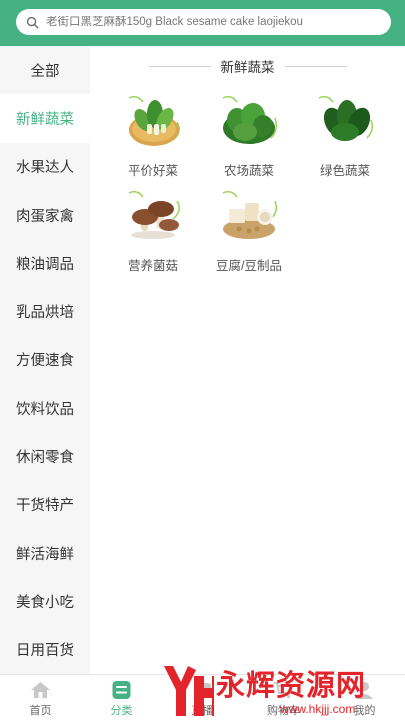  What do you see at coordinates (249, 266) in the screenshot?
I see `subcategory-label: 豆腐/豆制品` at bounding box center [249, 266].